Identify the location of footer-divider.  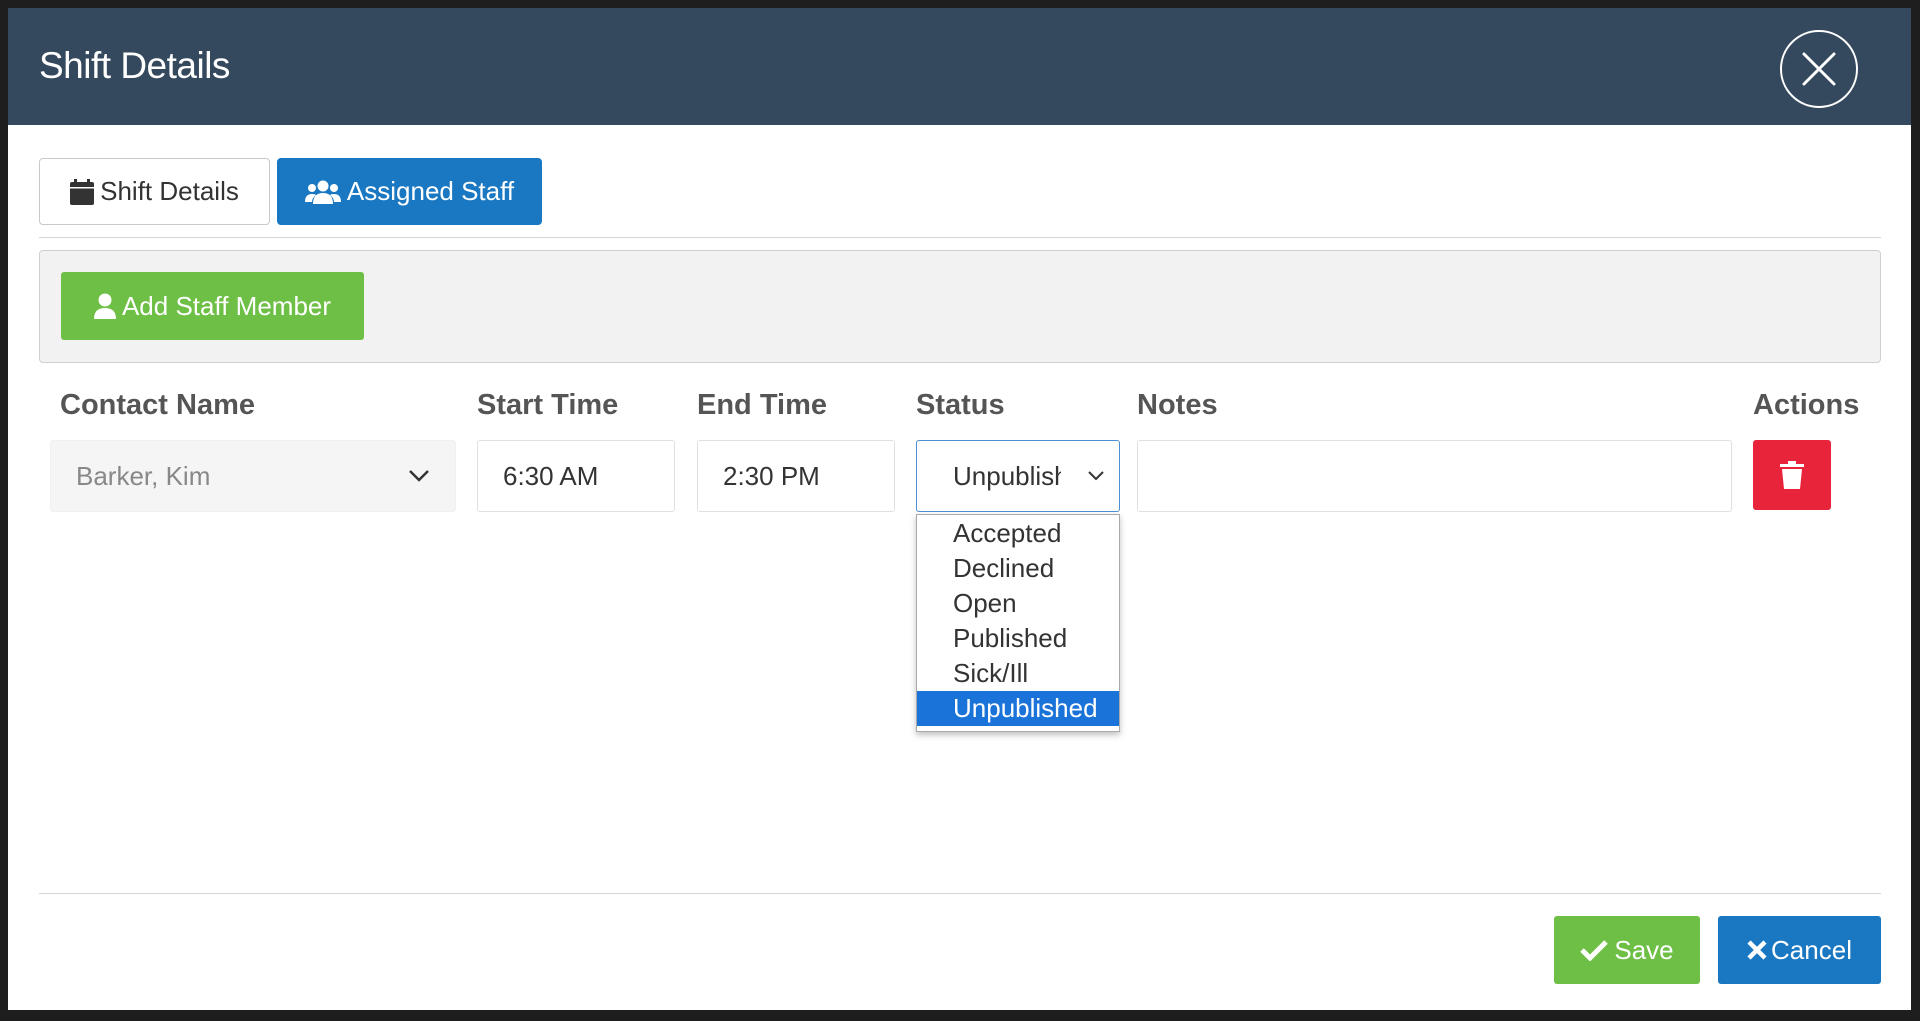
(960, 893).